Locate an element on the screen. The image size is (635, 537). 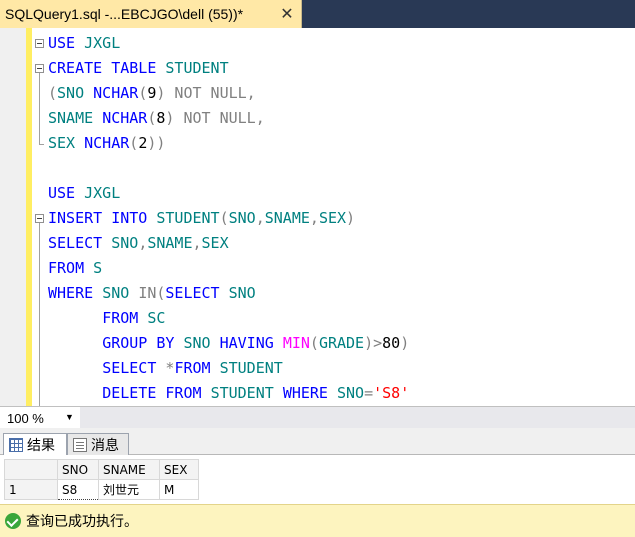
grid-cell-sno: S8 is located at coordinates (78, 489).